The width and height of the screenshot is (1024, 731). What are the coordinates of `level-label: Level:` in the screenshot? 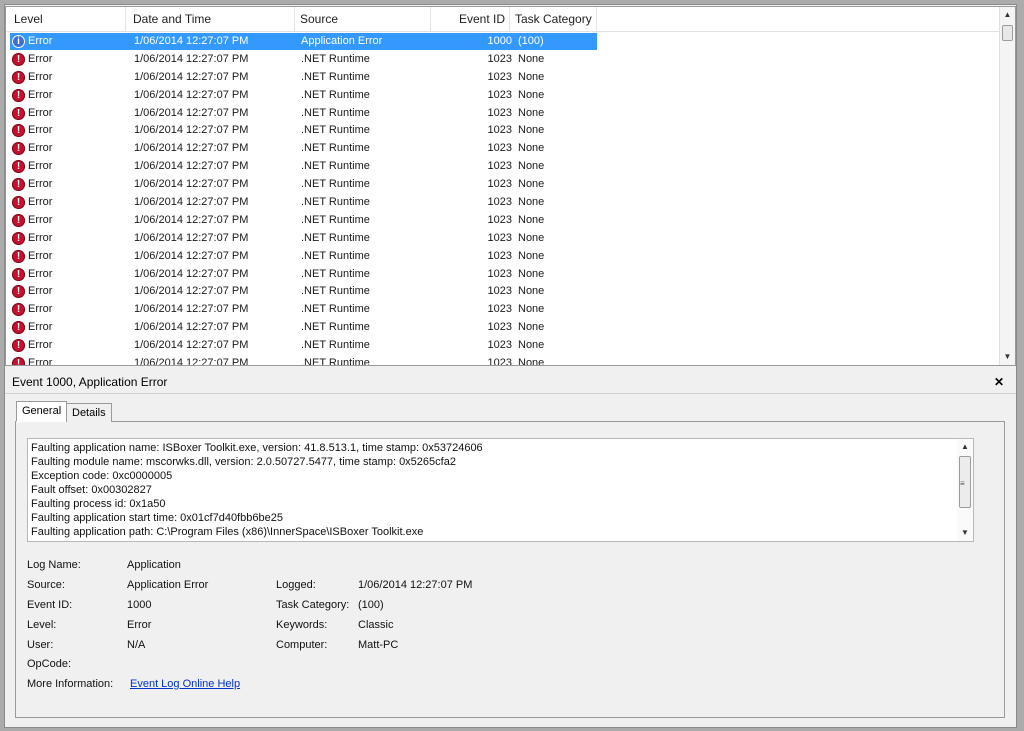 It's located at (42, 625).